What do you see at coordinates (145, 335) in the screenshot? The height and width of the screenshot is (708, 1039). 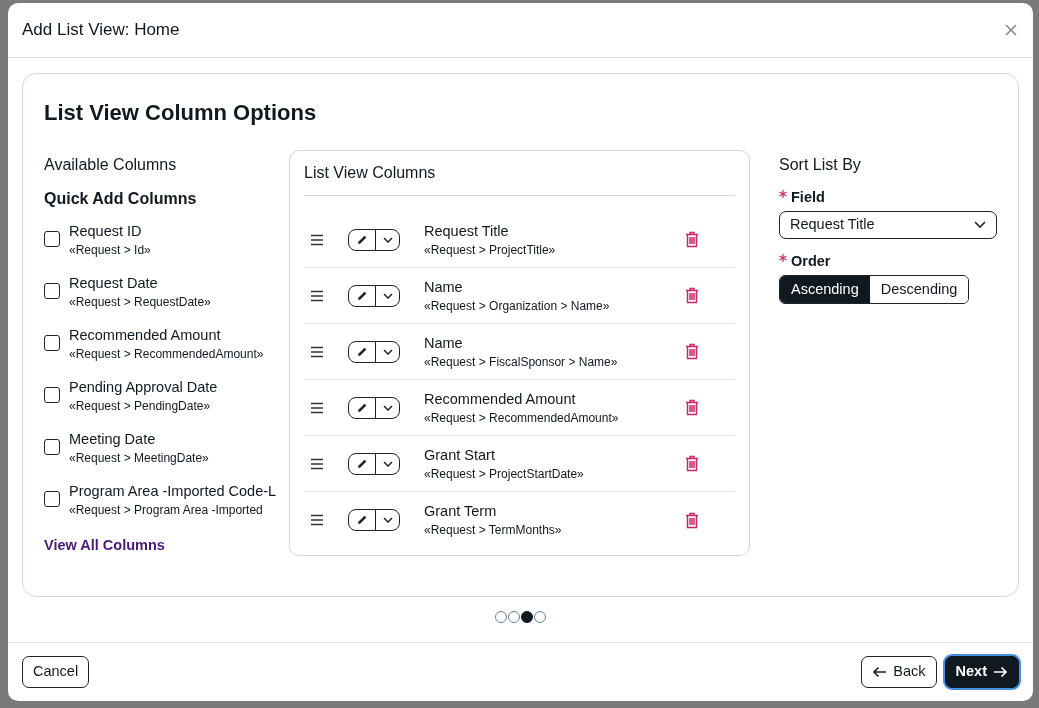 I see `column-label: Recommended Amount` at bounding box center [145, 335].